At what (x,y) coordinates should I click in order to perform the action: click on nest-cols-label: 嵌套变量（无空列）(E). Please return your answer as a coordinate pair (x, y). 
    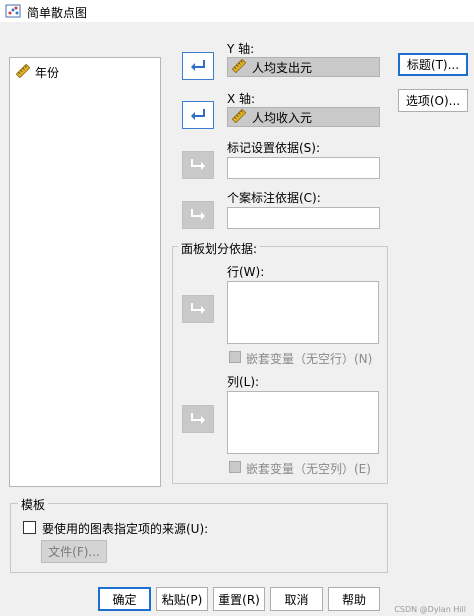
    Looking at the image, I should click on (308, 469).